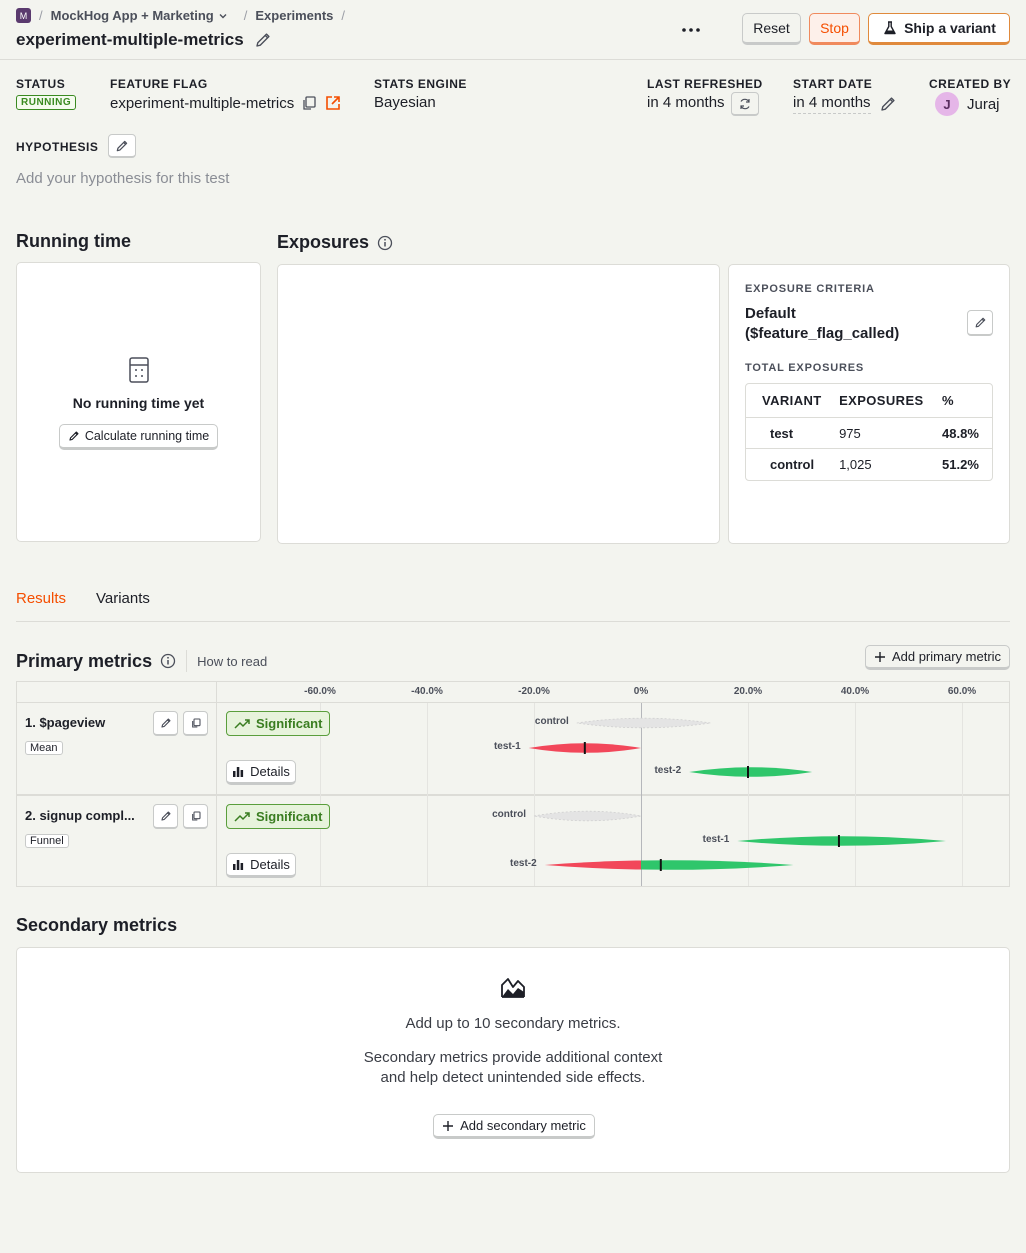 Image resolution: width=1026 pixels, height=1253 pixels. I want to click on violin-plot, so click(737, 794).